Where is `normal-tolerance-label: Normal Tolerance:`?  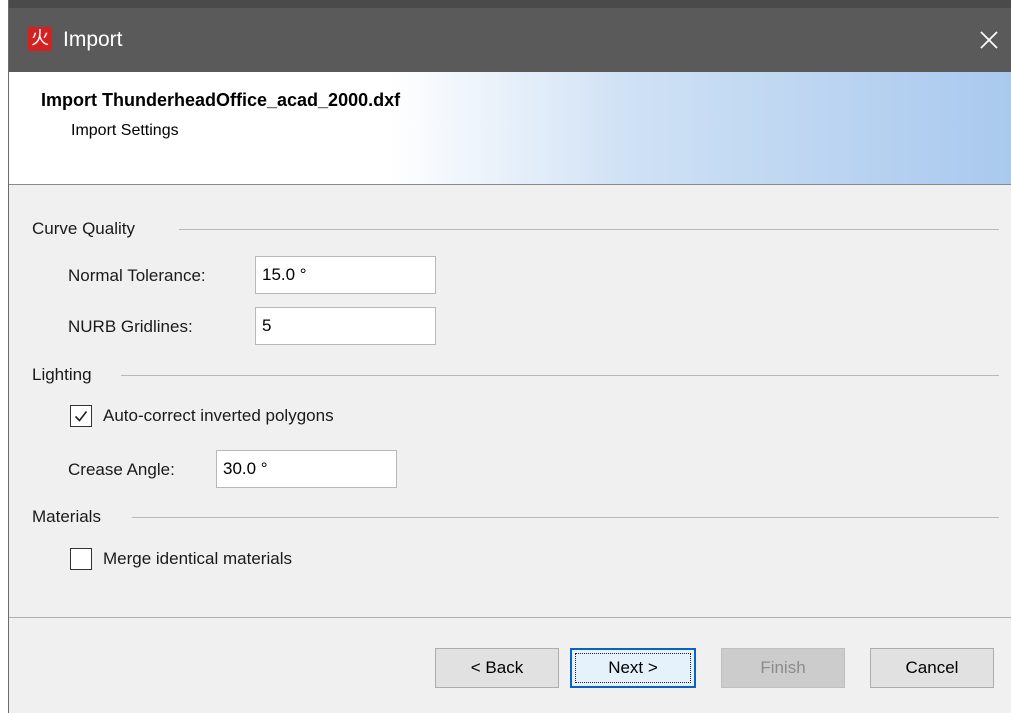 normal-tolerance-label: Normal Tolerance: is located at coordinates (137, 275).